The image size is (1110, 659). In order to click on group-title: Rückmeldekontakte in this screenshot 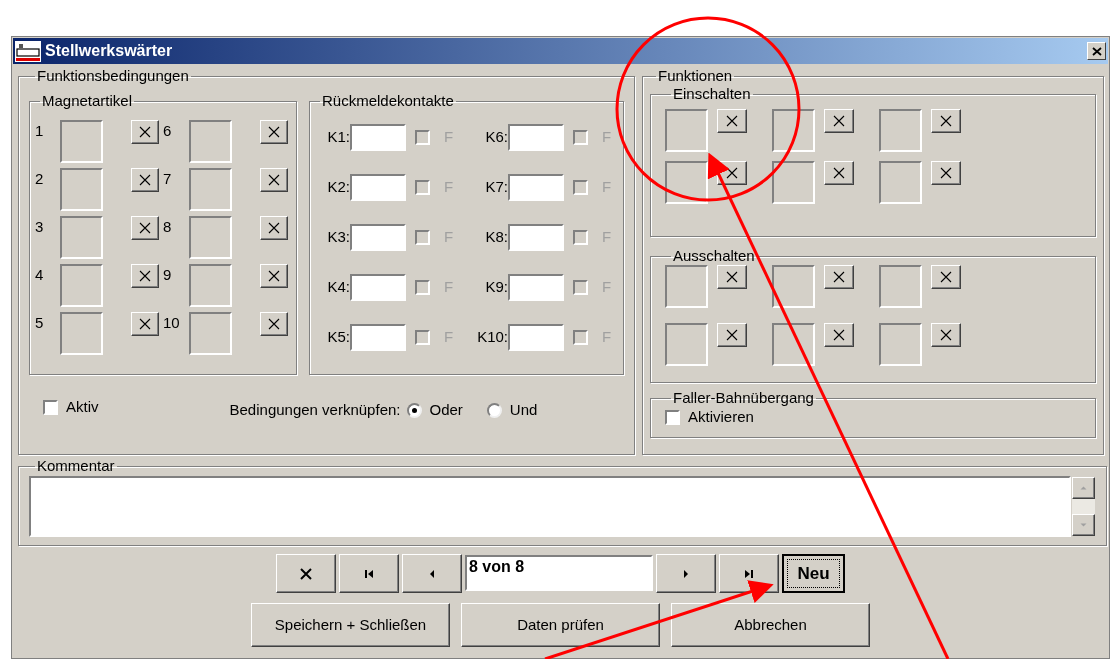, I will do `click(388, 101)`.